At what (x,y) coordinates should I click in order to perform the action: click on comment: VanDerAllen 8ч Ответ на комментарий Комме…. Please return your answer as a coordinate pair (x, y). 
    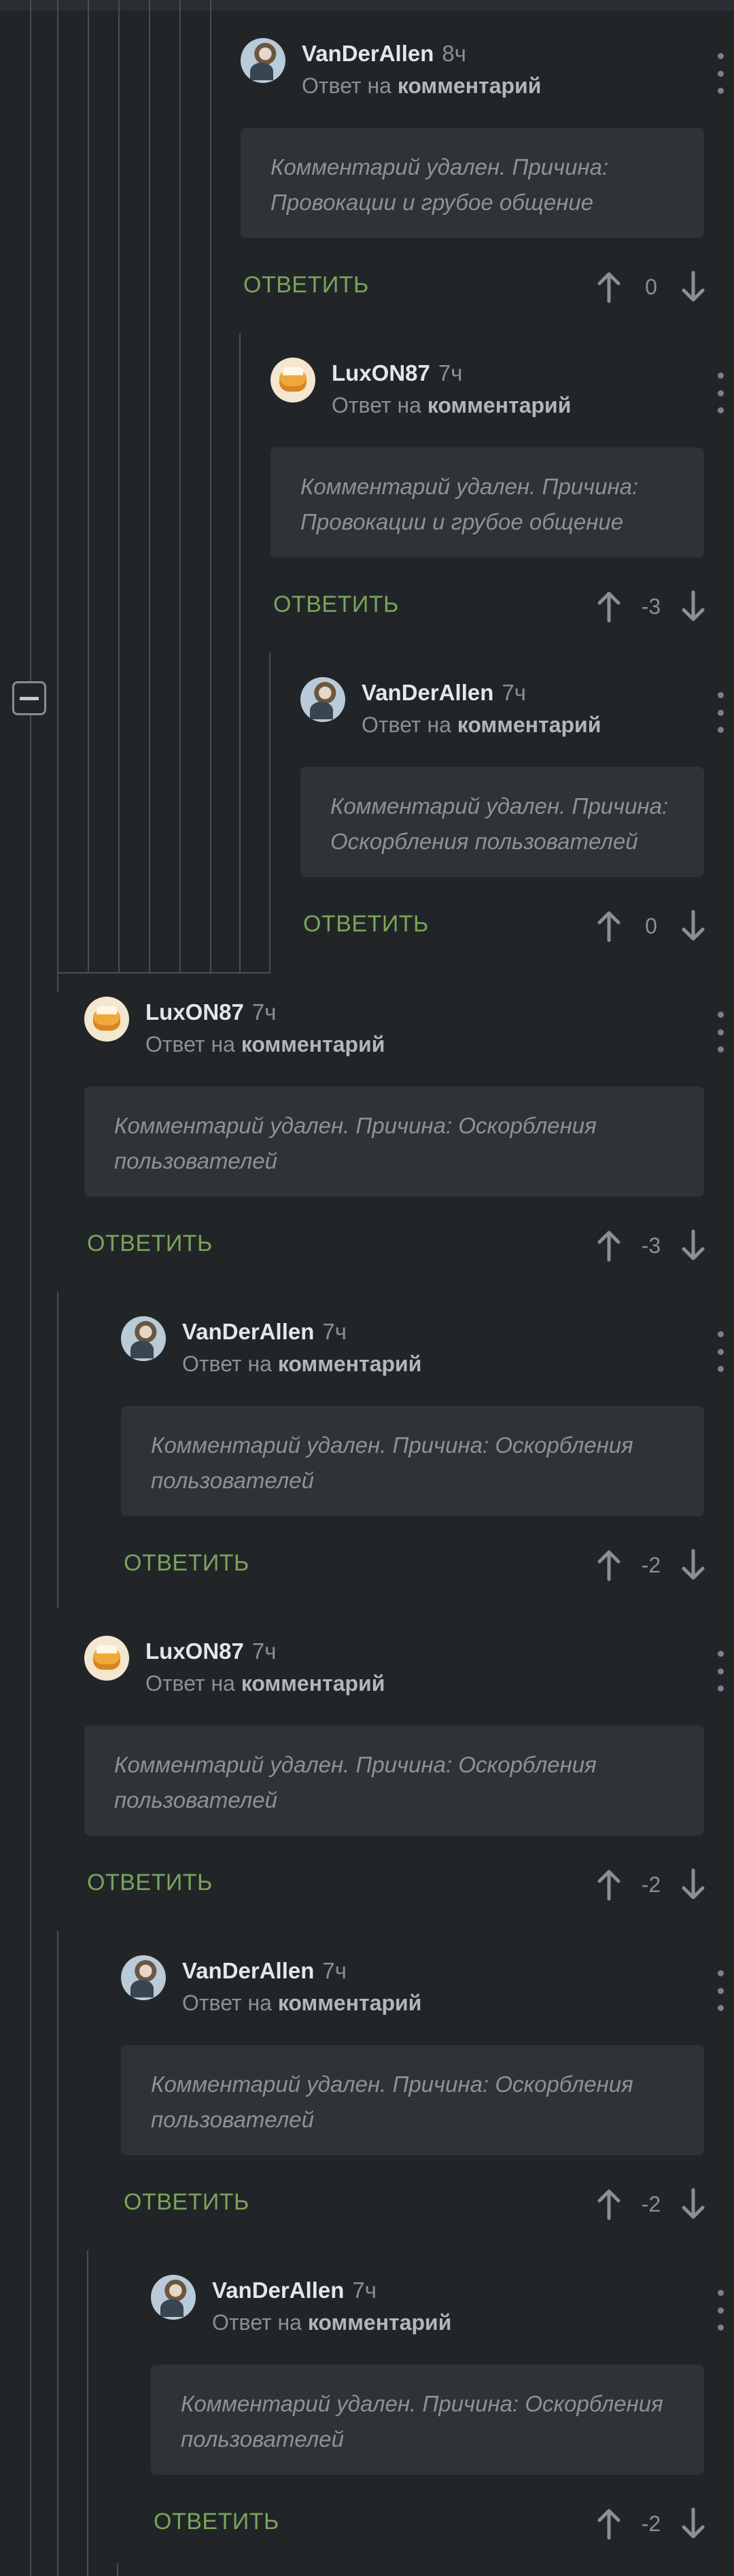
    Looking at the image, I should click on (487, 165).